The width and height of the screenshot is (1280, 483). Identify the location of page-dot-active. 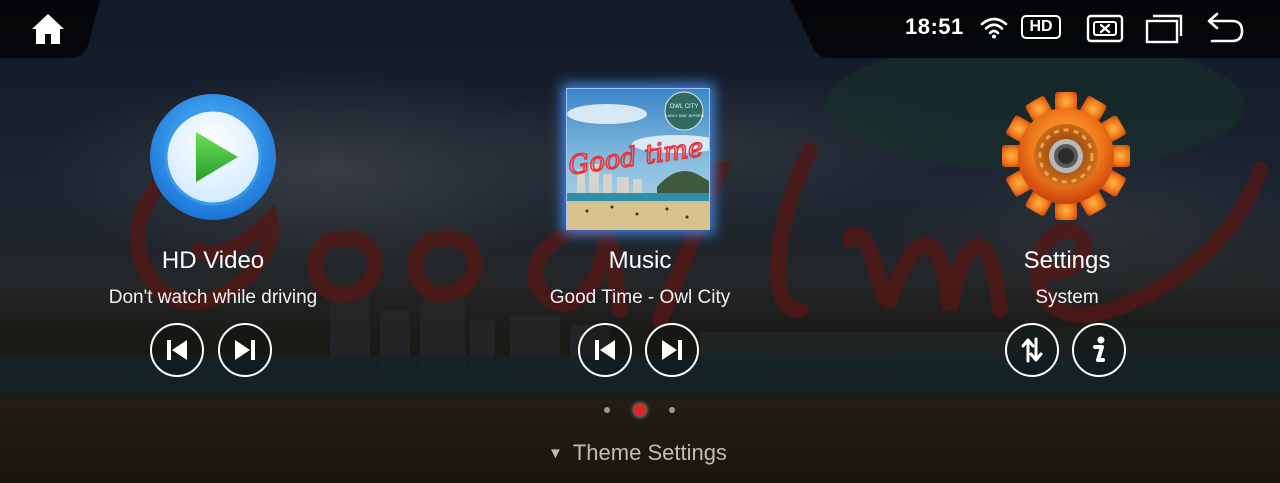
(640, 410).